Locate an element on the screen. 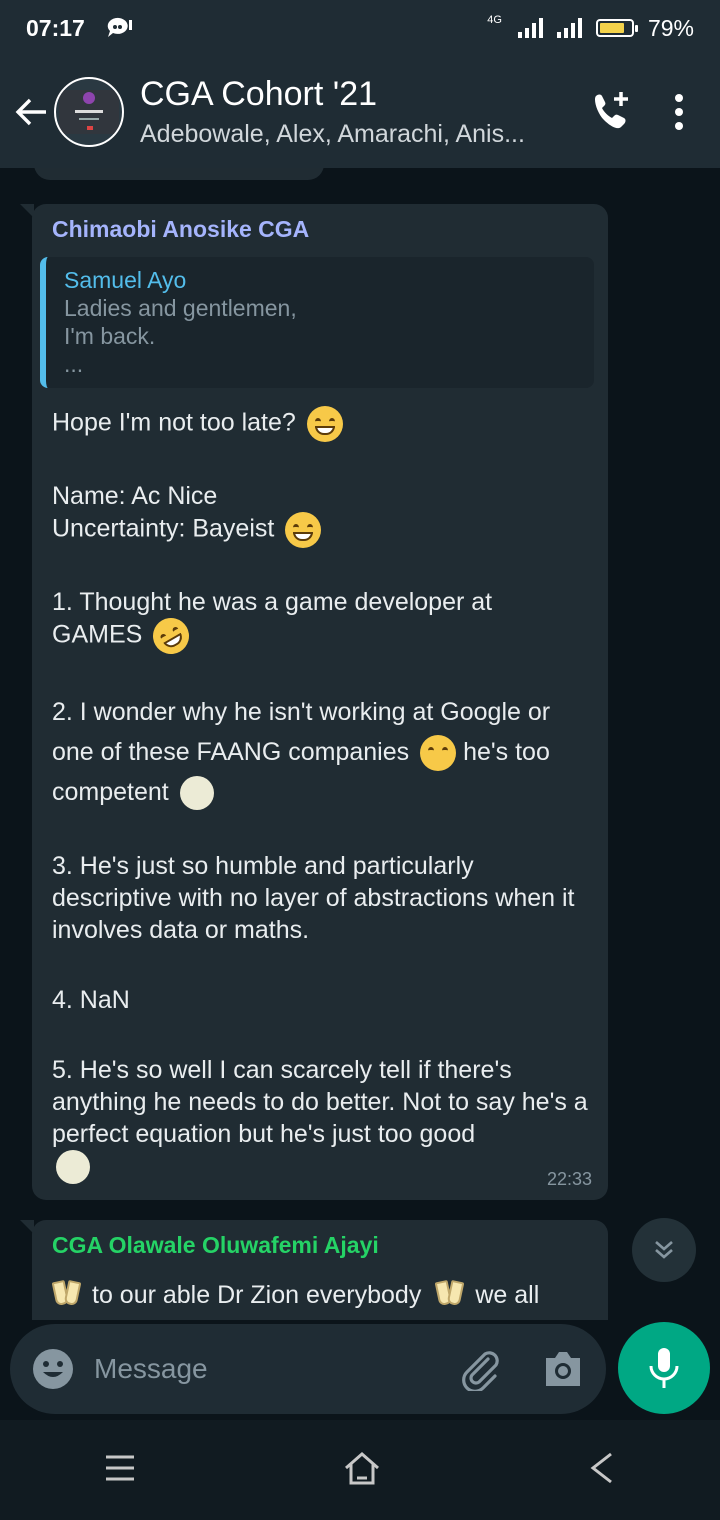  camera-button is located at coordinates (563, 1369).